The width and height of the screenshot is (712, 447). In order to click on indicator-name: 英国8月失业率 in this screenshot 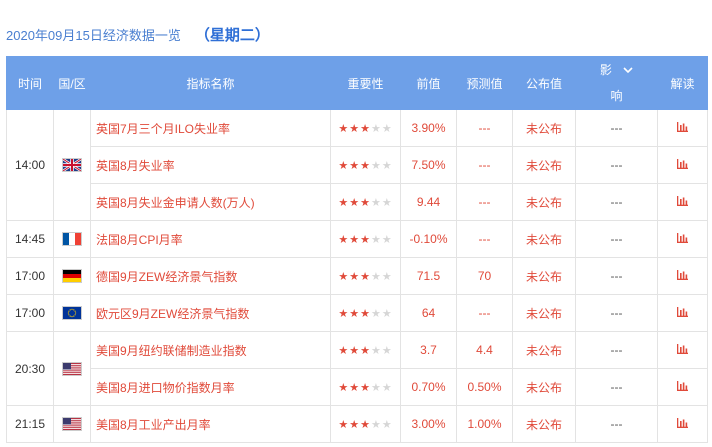, I will do `click(210, 165)`.